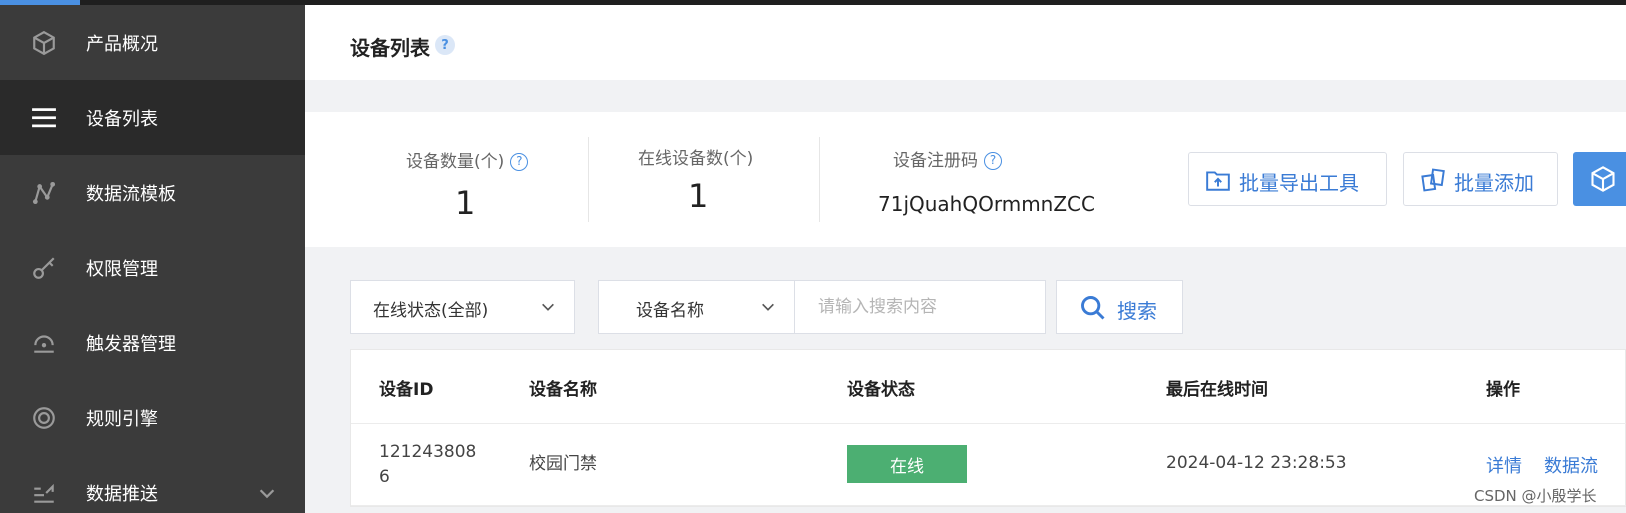 This screenshot has height=513, width=1626. I want to click on table-header: 设备ID 设备名称 设备状态 最后在线时间 操作, so click(988, 387).